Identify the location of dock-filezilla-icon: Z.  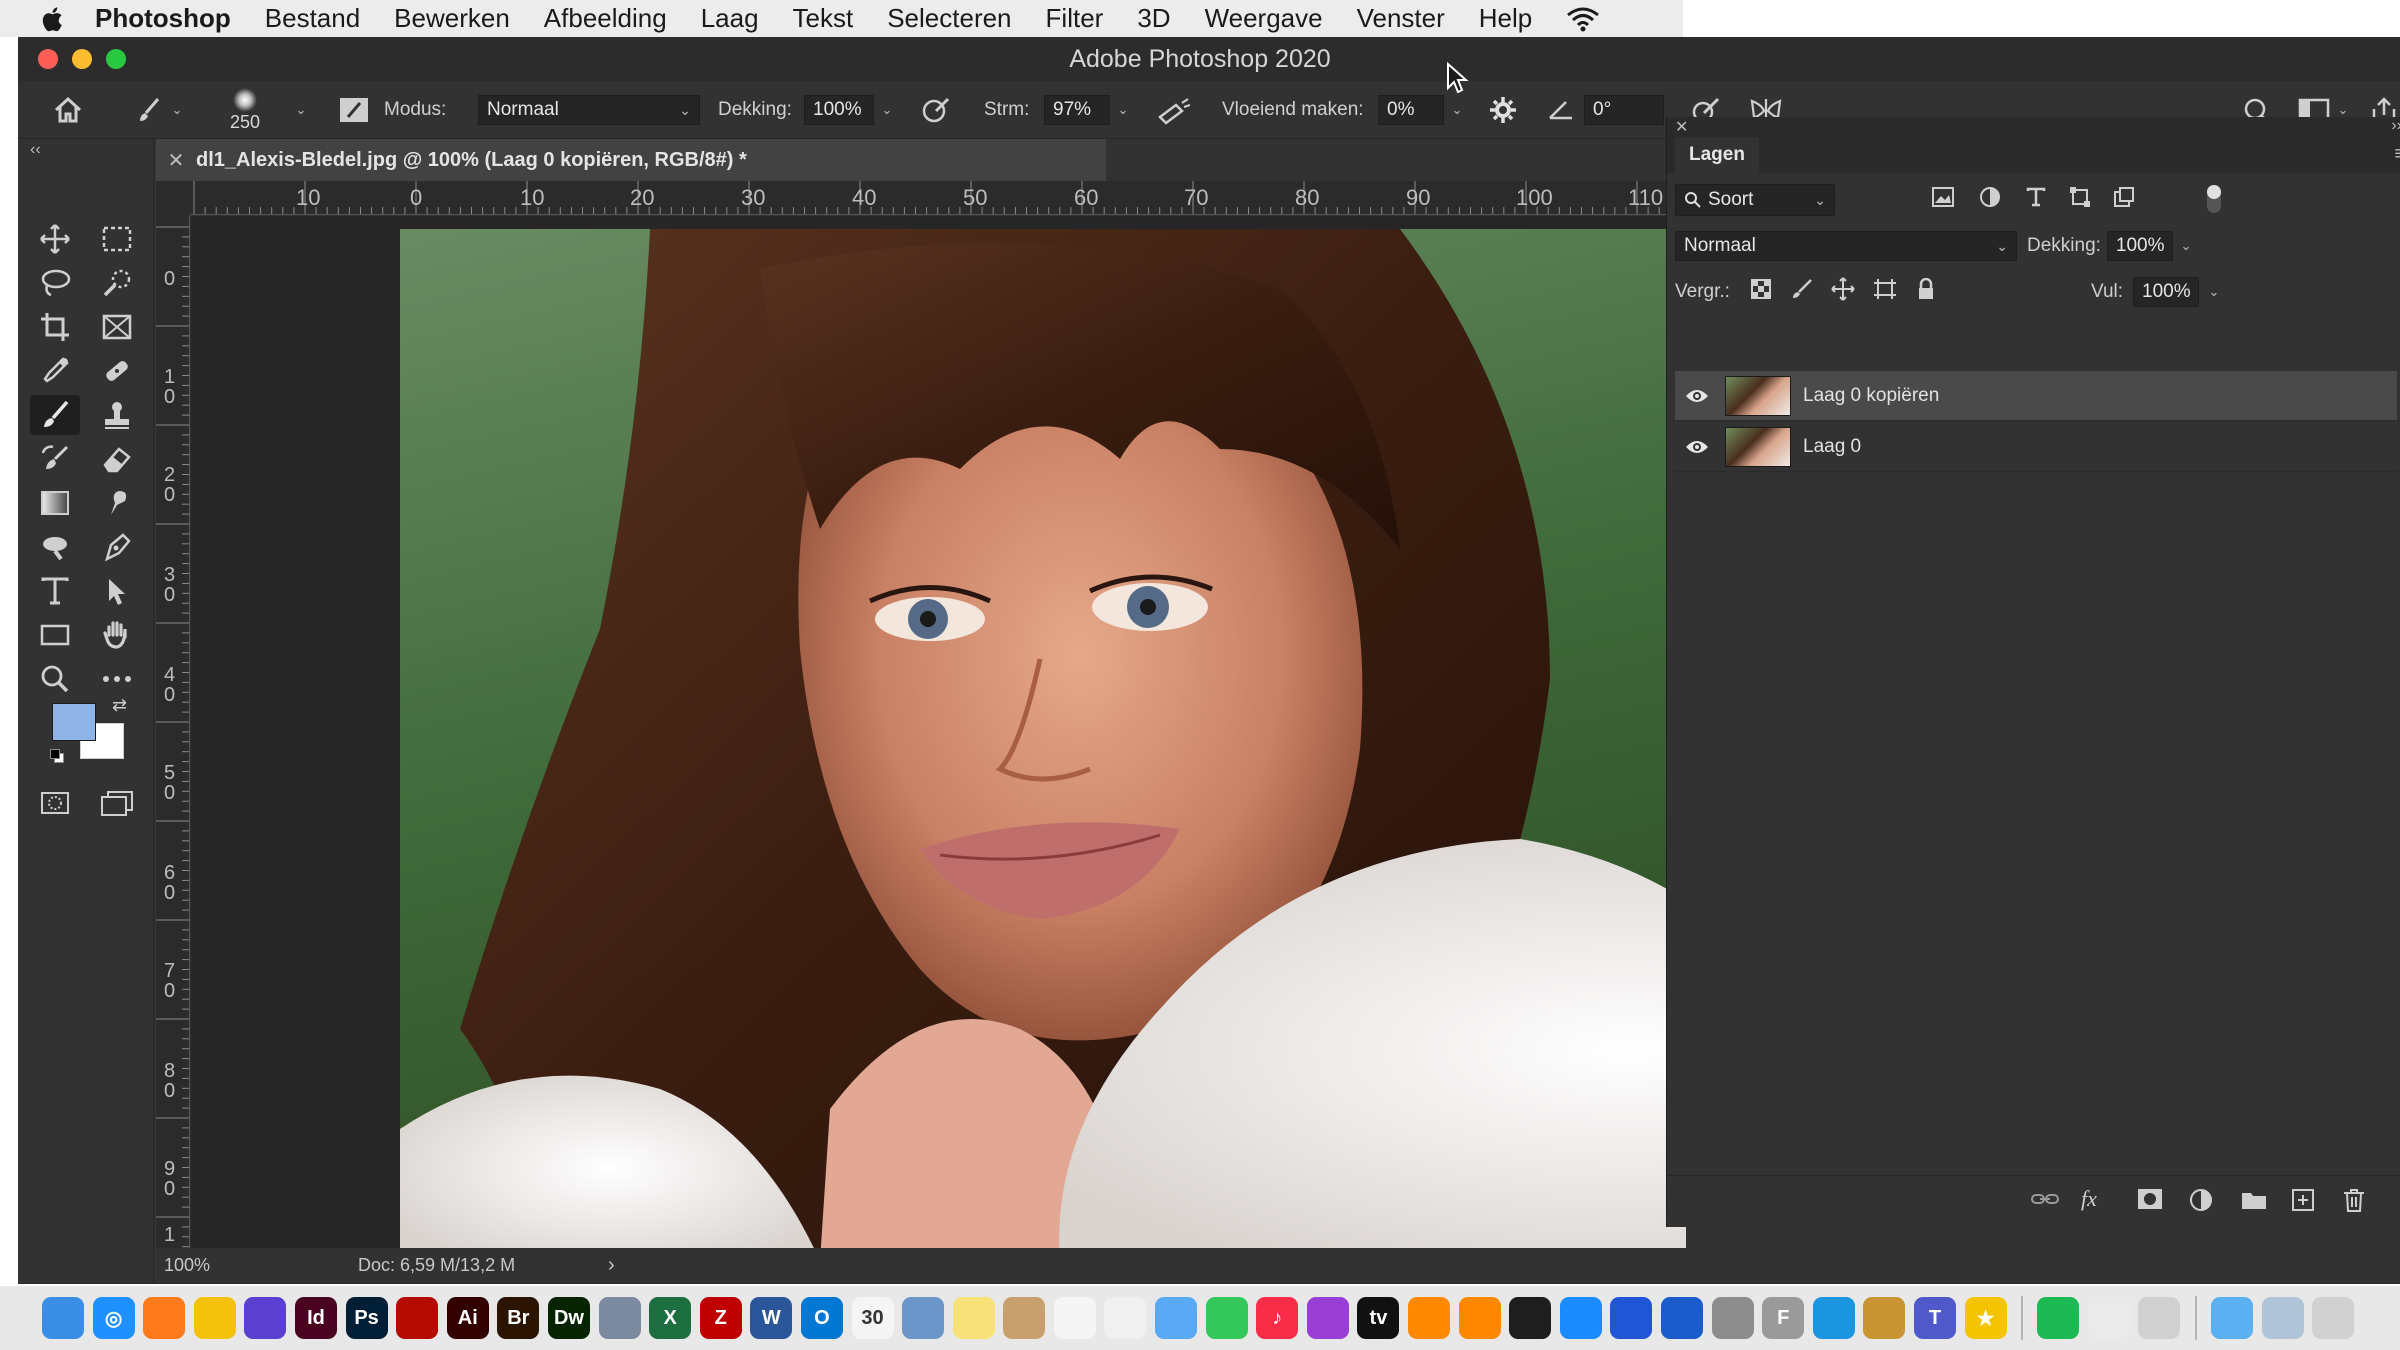
(720, 1318).